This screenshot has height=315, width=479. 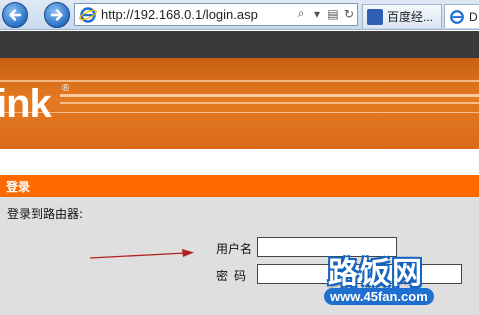 I want to click on watermark-logo: 路饭网, so click(x=376, y=273).